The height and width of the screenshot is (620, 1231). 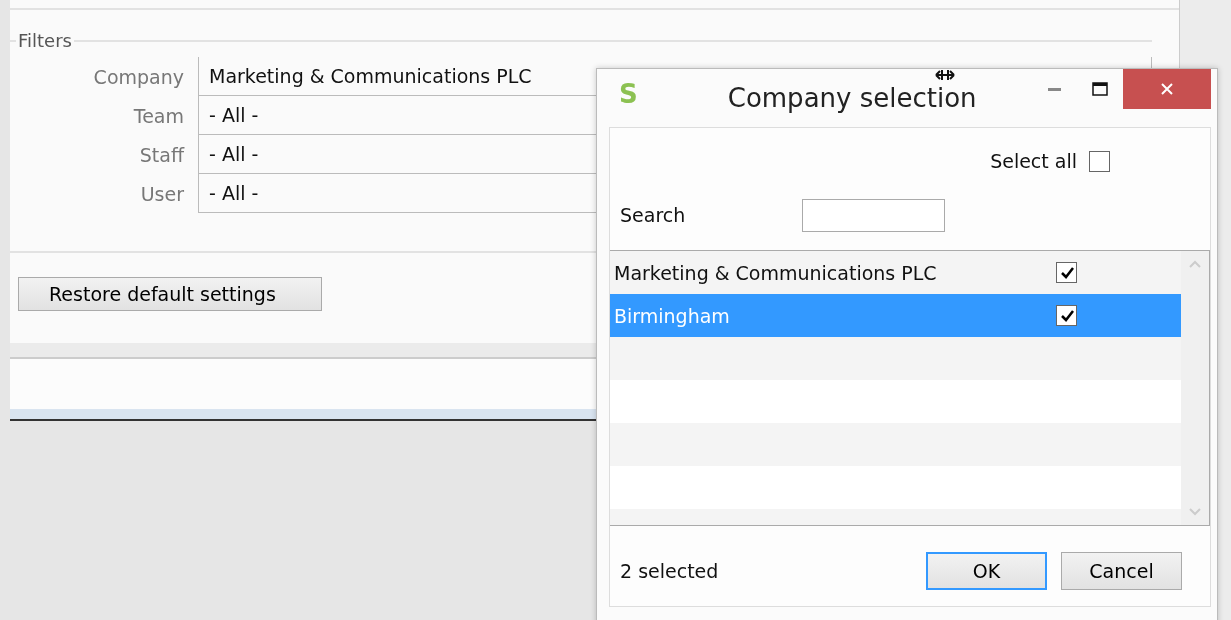 What do you see at coordinates (45, 40) in the screenshot?
I see `filters-legend: Filters` at bounding box center [45, 40].